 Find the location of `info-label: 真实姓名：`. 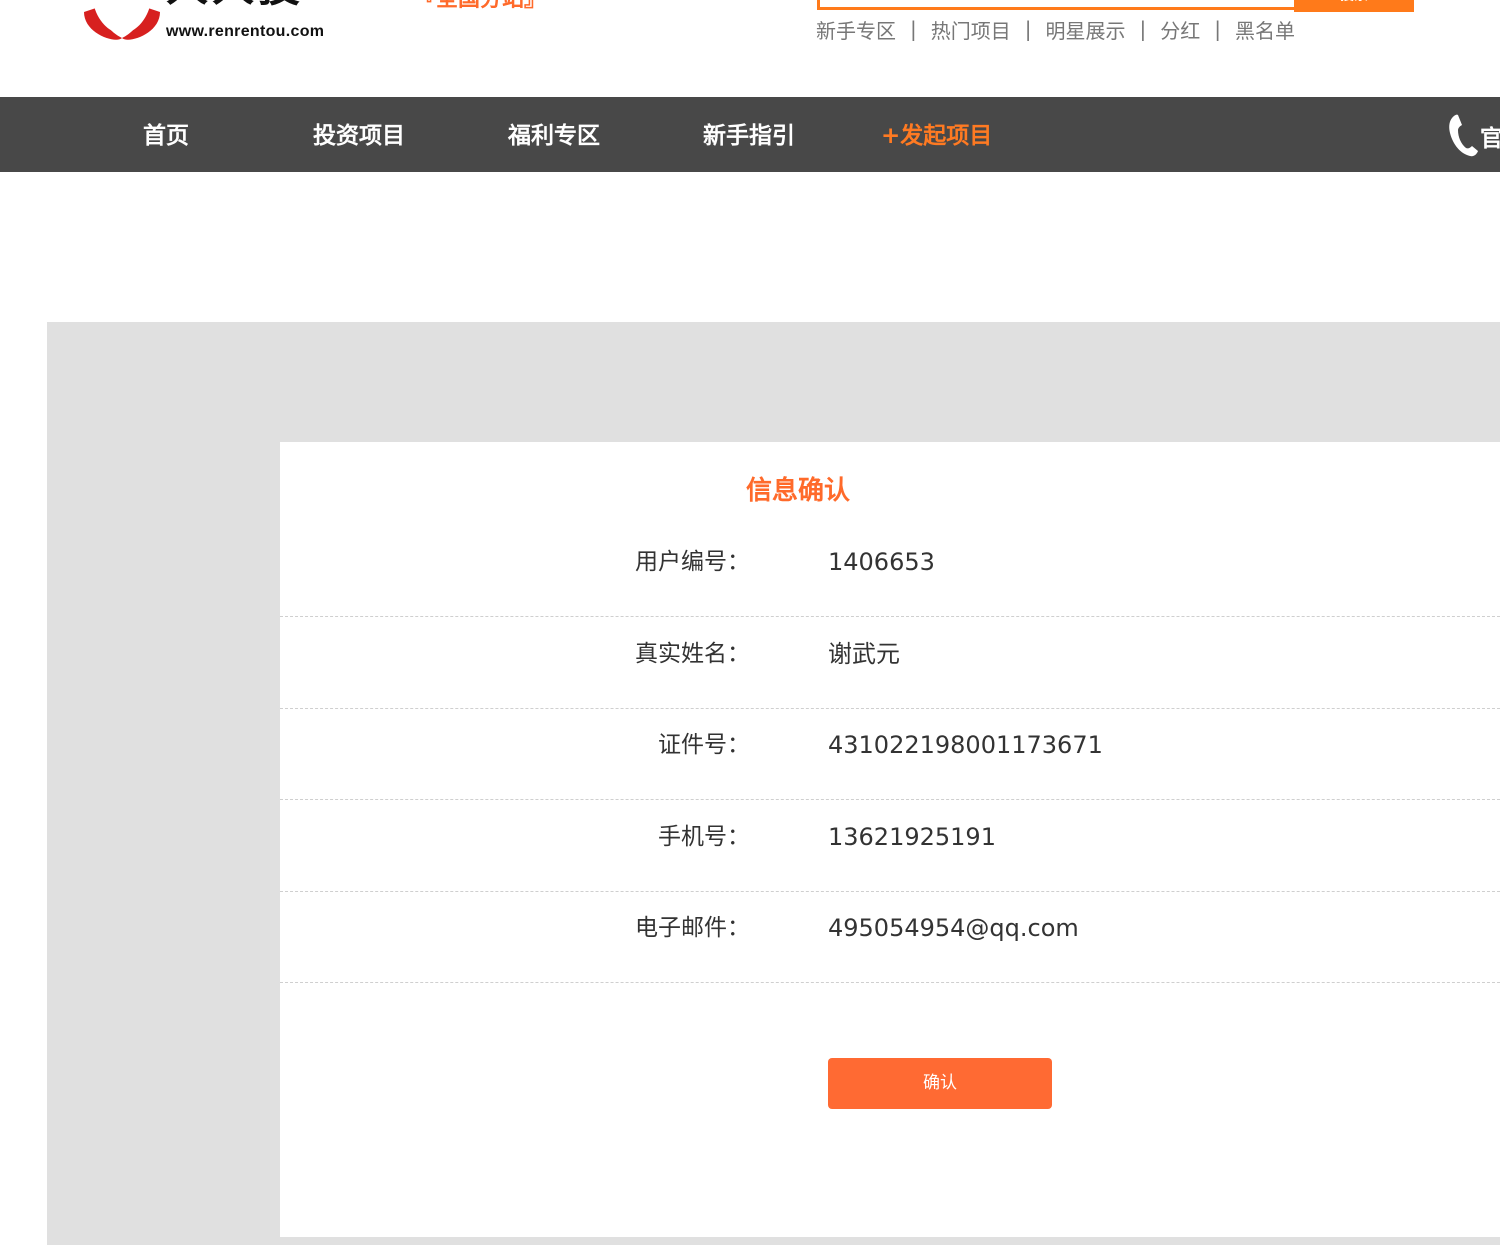

info-label: 真实姓名： is located at coordinates (692, 654).